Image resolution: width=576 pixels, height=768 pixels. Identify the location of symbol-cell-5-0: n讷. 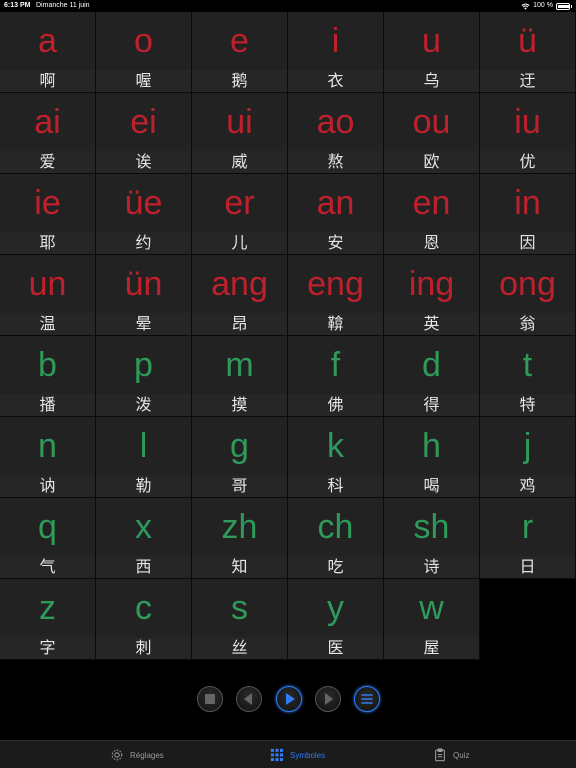
(48, 457).